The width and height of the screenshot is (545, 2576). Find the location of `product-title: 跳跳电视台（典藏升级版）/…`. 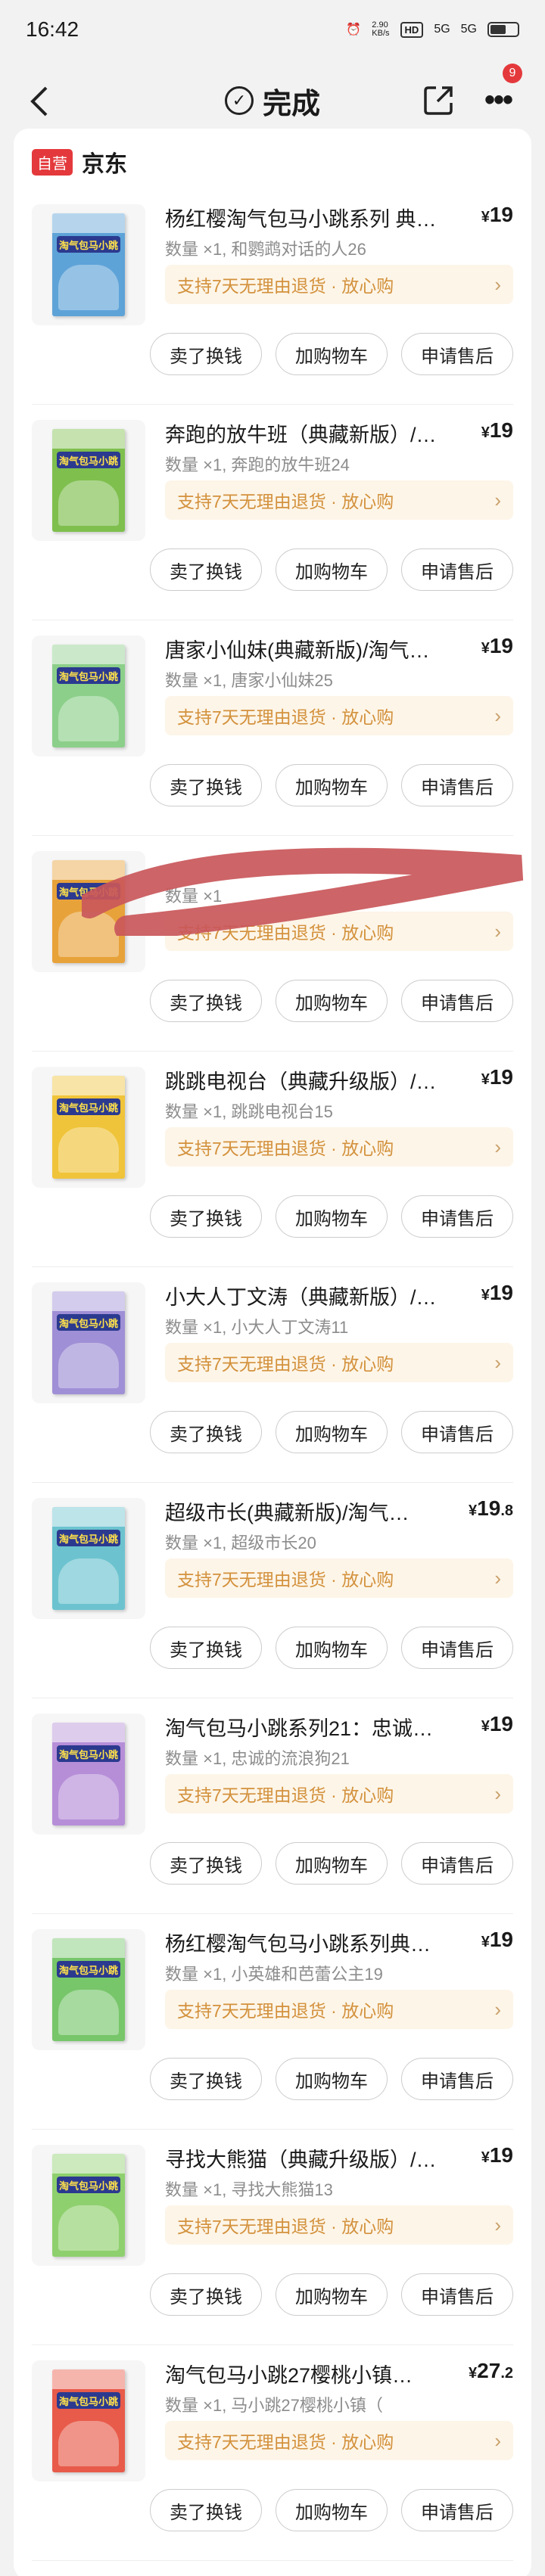

product-title: 跳跳电视台（典藏升级版）/… is located at coordinates (305, 1080).